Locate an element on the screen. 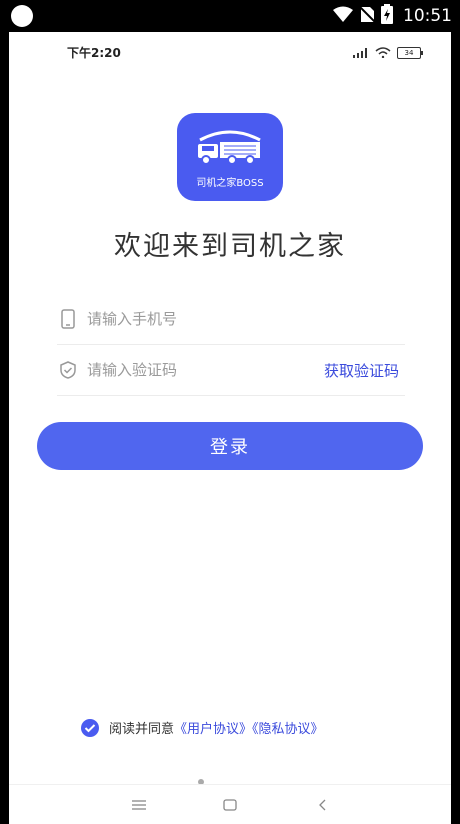 The width and height of the screenshot is (460, 824). code-field-row: 获取验证码 is located at coordinates (231, 370).